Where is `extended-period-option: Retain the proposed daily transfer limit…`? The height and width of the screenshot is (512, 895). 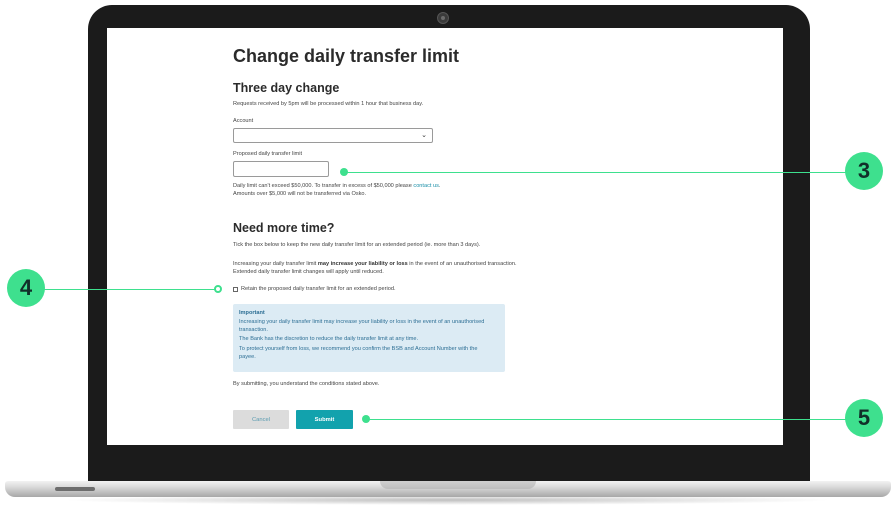
extended-period-option: Retain the proposed daily transfer limit… is located at coordinates (314, 289).